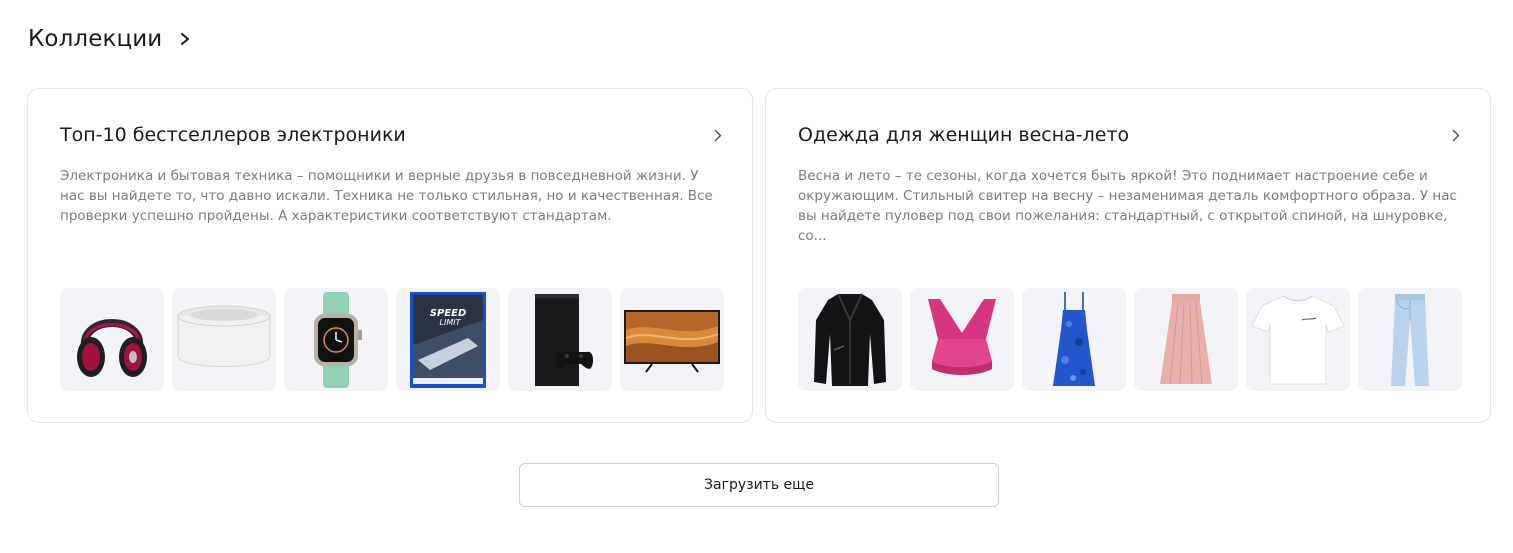 This screenshot has width=1513, height=553. I want to click on product-thumb-sports-bra, so click(962, 339).